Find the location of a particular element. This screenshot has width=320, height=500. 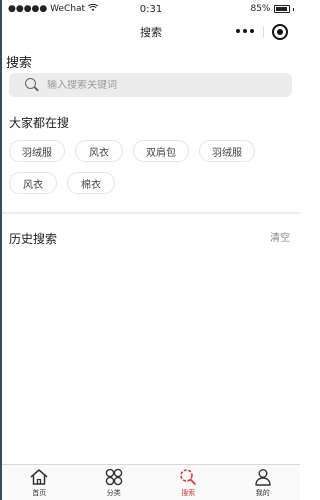

user-icon is located at coordinates (263, 477).